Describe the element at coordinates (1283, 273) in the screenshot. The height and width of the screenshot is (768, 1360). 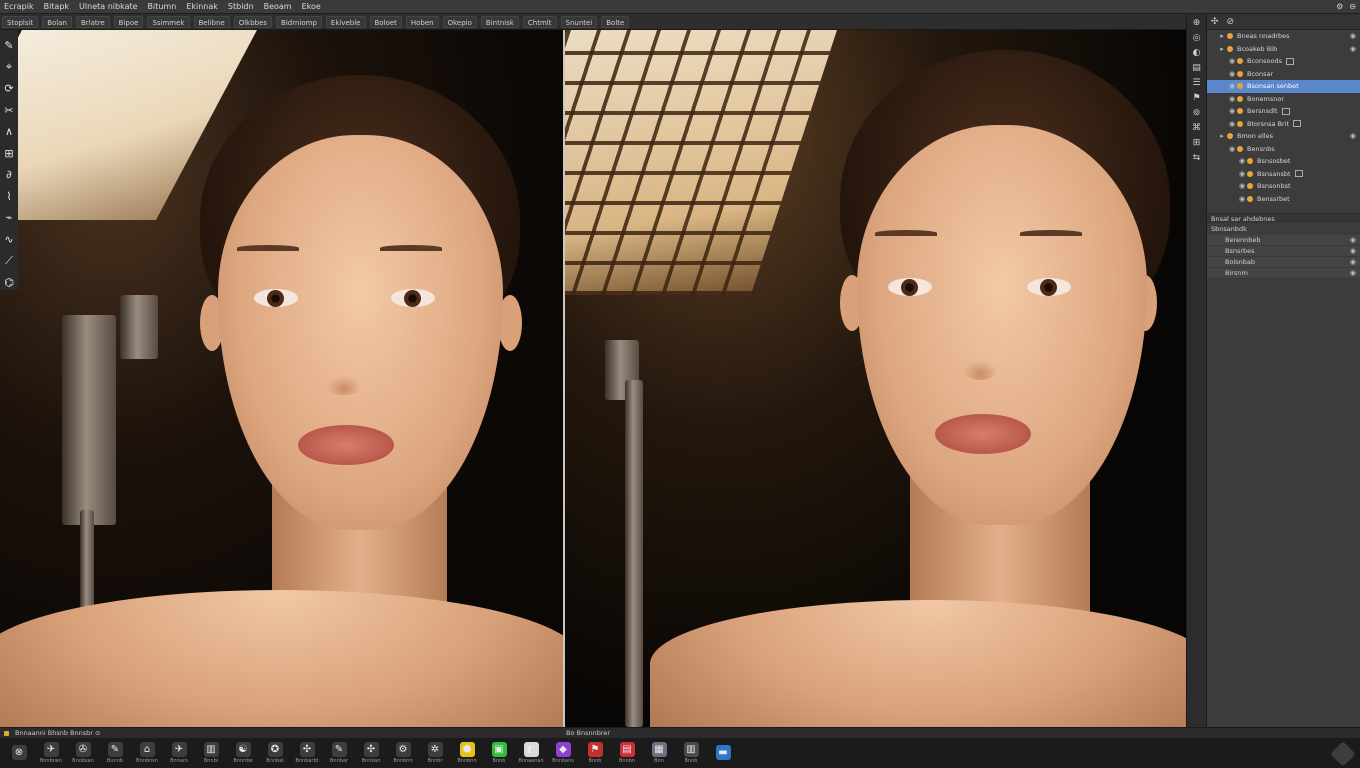
I see `property-row: Birsnm ◉` at that location.